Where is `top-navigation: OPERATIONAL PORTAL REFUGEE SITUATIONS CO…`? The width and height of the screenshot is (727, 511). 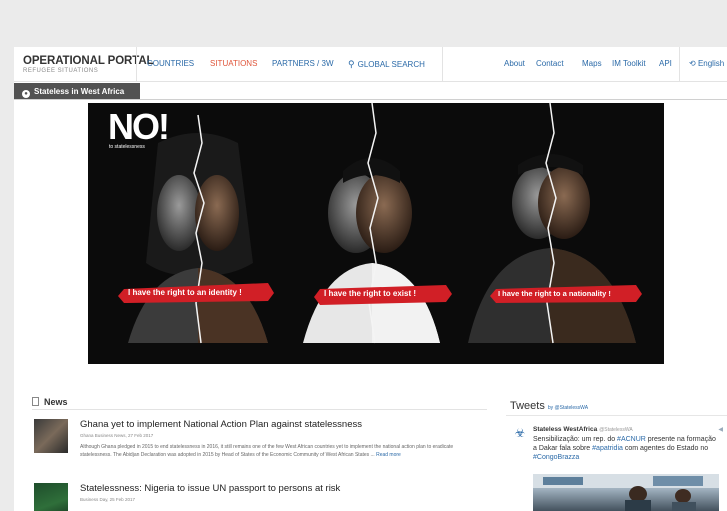
top-navigation: OPERATIONAL PORTAL REFUGEE SITUATIONS CO… is located at coordinates (370, 64).